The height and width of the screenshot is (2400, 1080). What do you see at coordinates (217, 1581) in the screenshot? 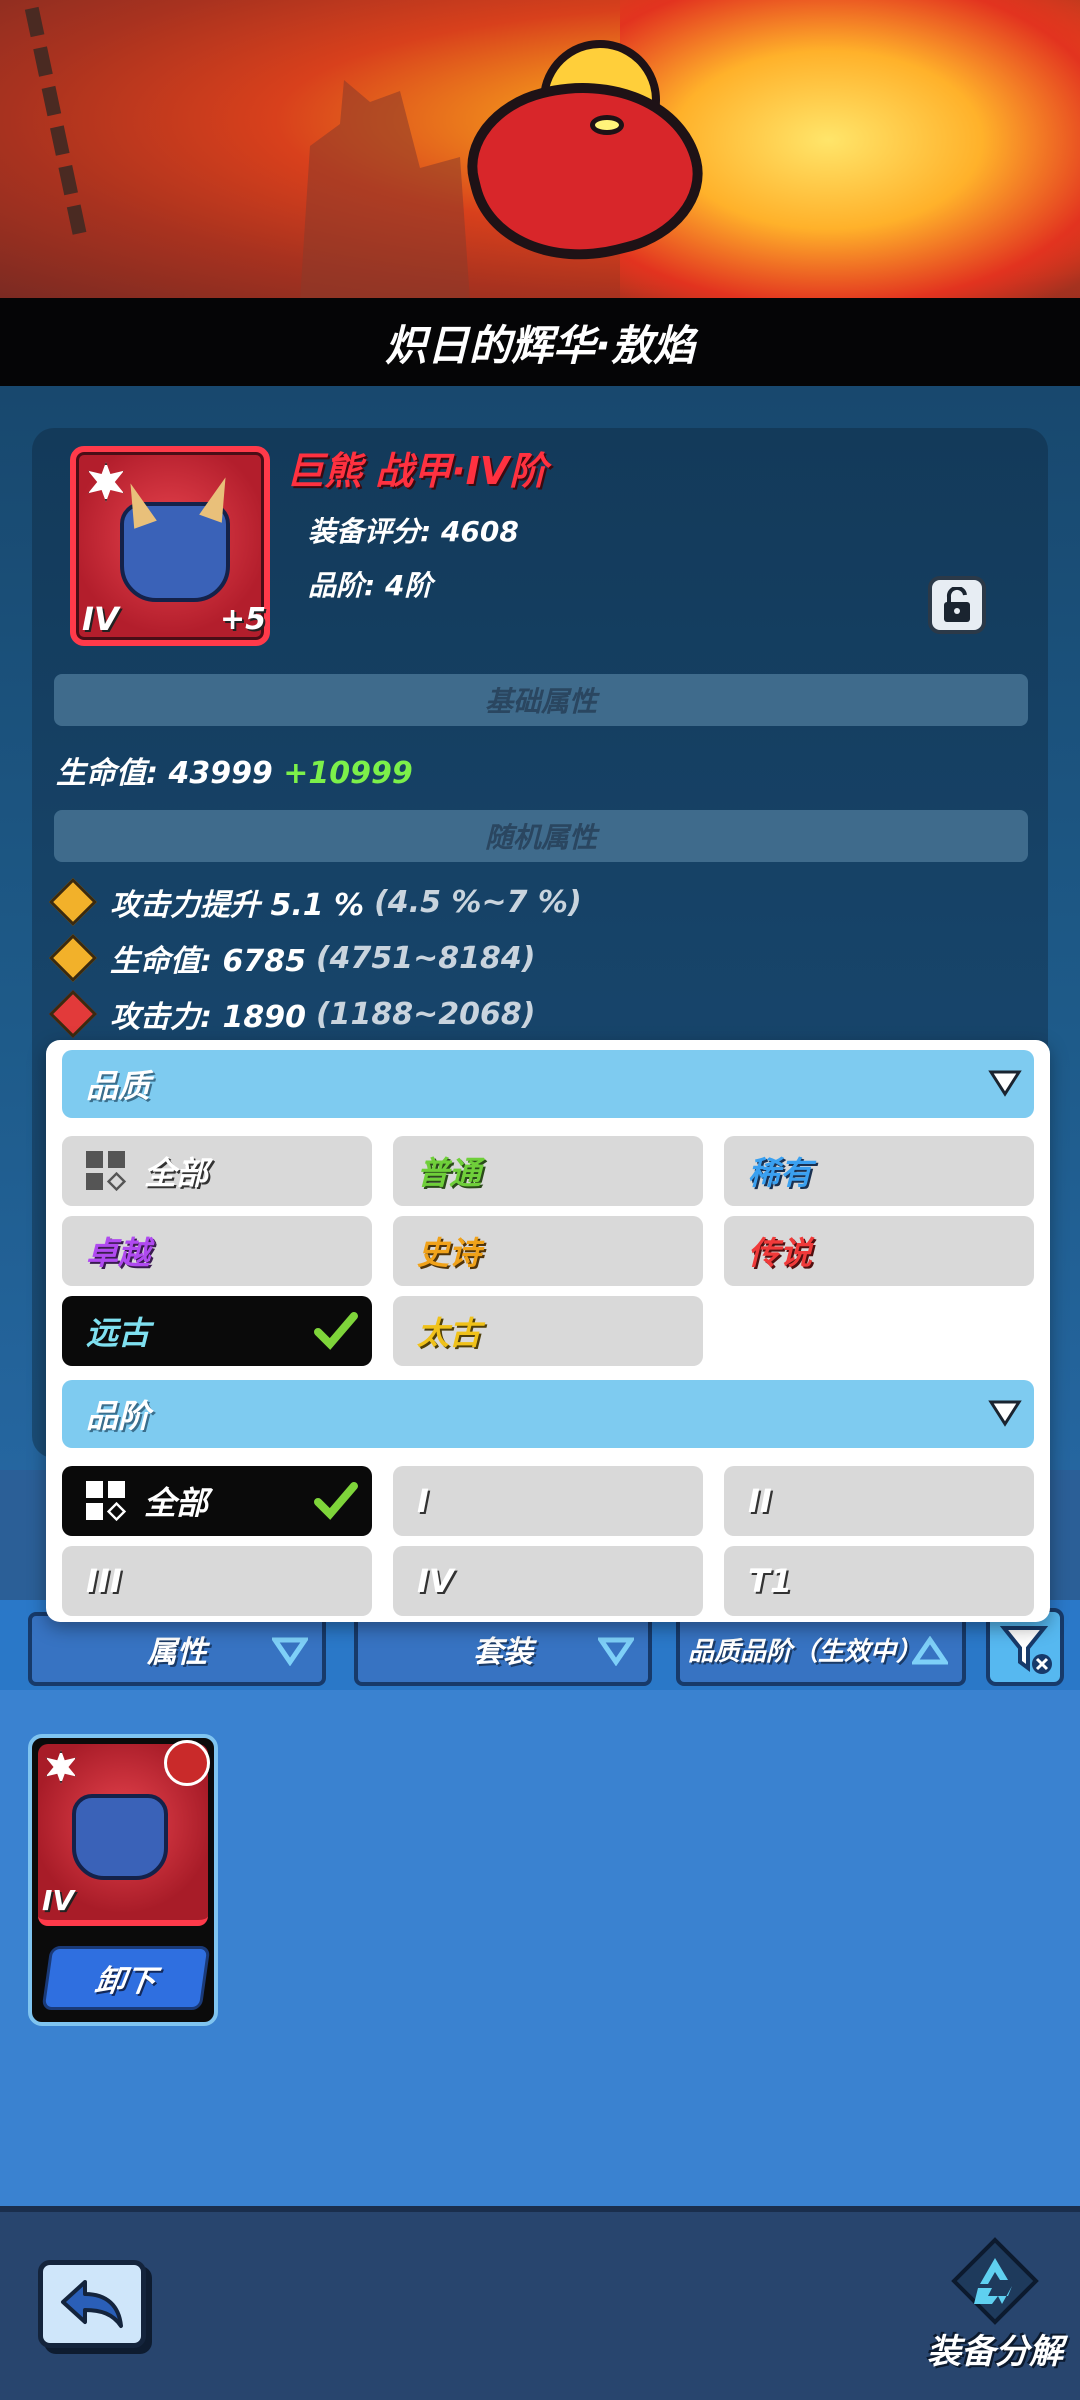
I see `rank-option-3: III` at bounding box center [217, 1581].